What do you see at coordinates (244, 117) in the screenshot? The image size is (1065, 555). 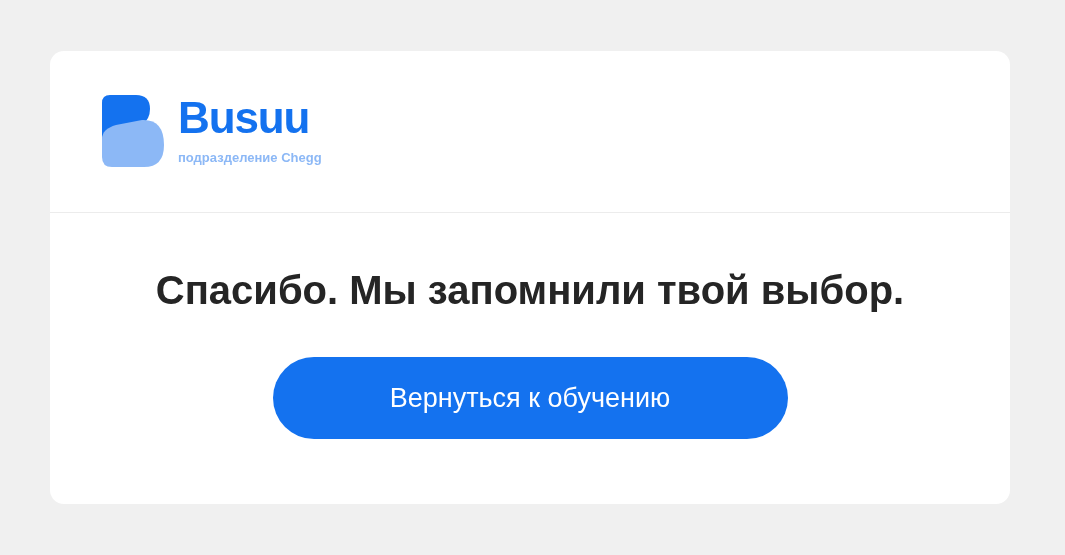 I see `logo-wordmark: Busuu` at bounding box center [244, 117].